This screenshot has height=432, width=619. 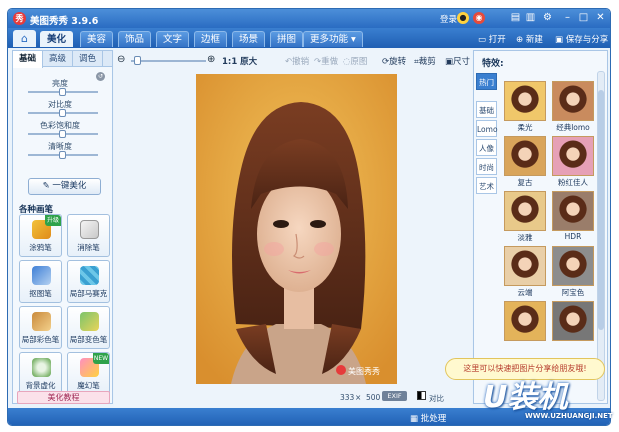 I want to click on compare-icon, so click(x=421, y=395).